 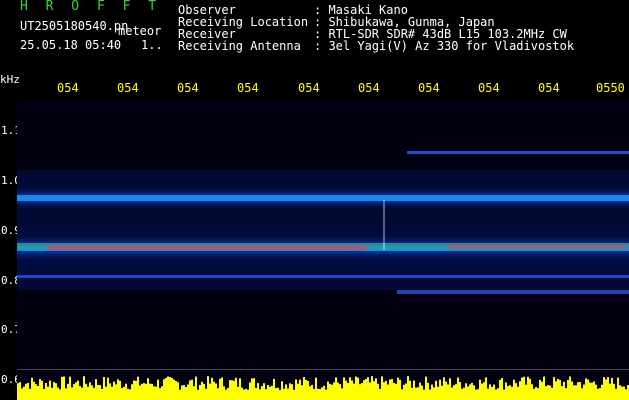 I want to click on band-0-86-peak, so click(x=537, y=246).